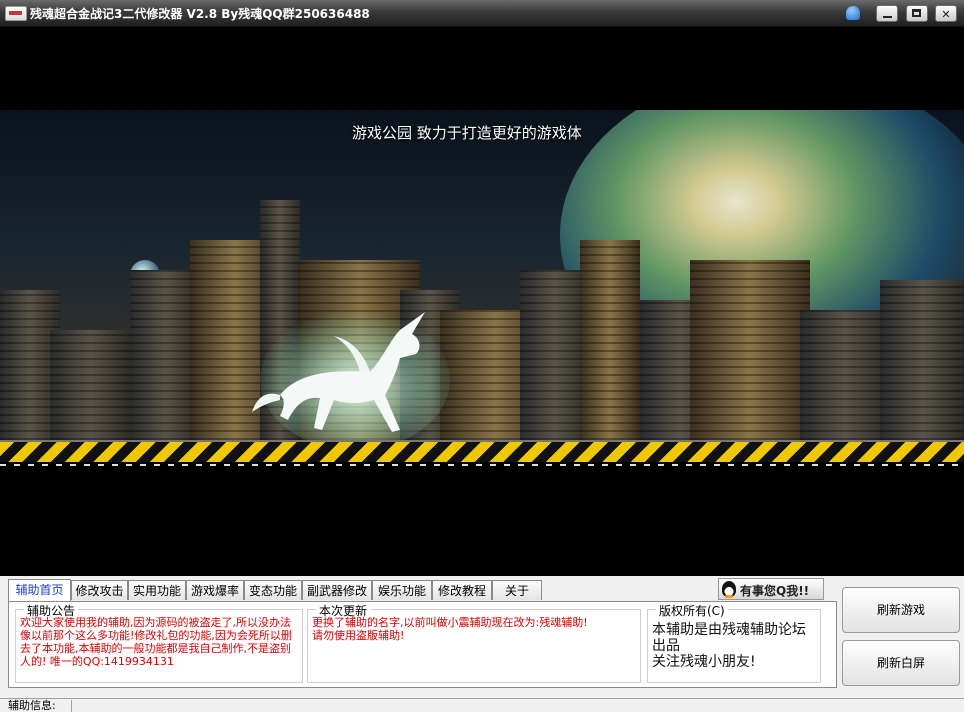  Describe the element at coordinates (16, 13) in the screenshot. I see `app-icon` at that location.